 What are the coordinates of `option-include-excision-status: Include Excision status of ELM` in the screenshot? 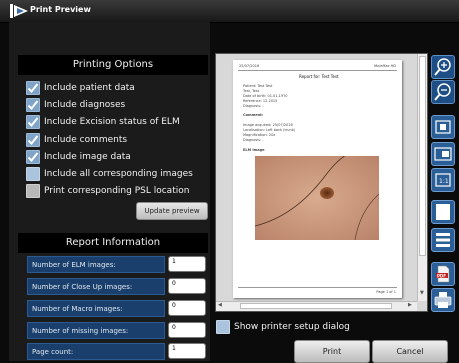 It's located at (103, 122).